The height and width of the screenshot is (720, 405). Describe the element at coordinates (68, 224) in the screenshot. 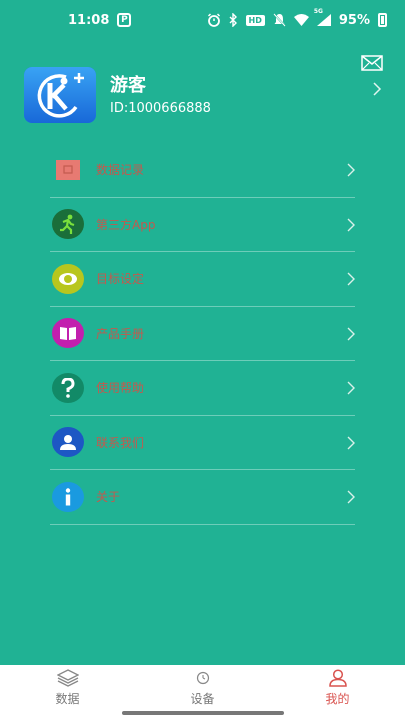

I see `runner-icon` at that location.